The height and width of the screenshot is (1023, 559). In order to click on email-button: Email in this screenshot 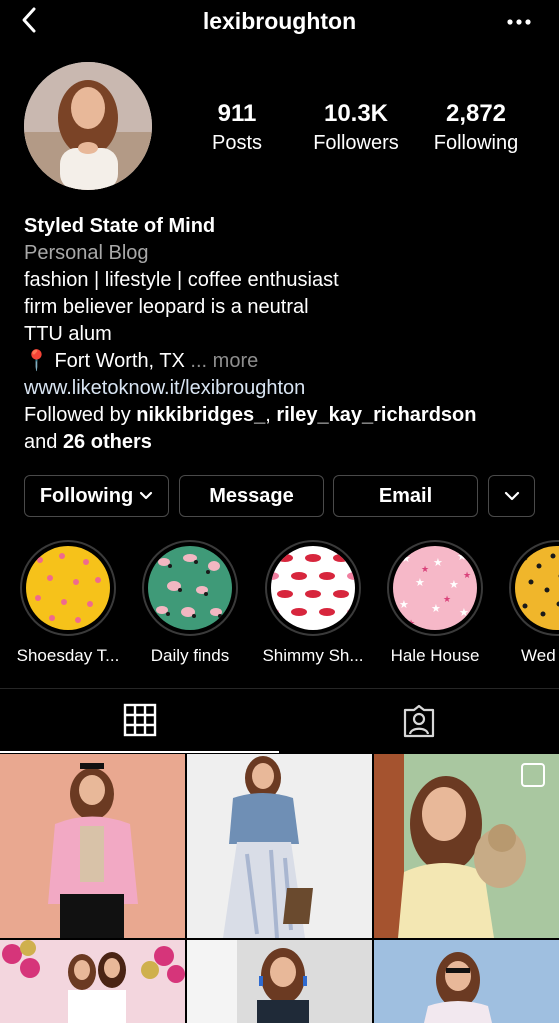, I will do `click(405, 496)`.